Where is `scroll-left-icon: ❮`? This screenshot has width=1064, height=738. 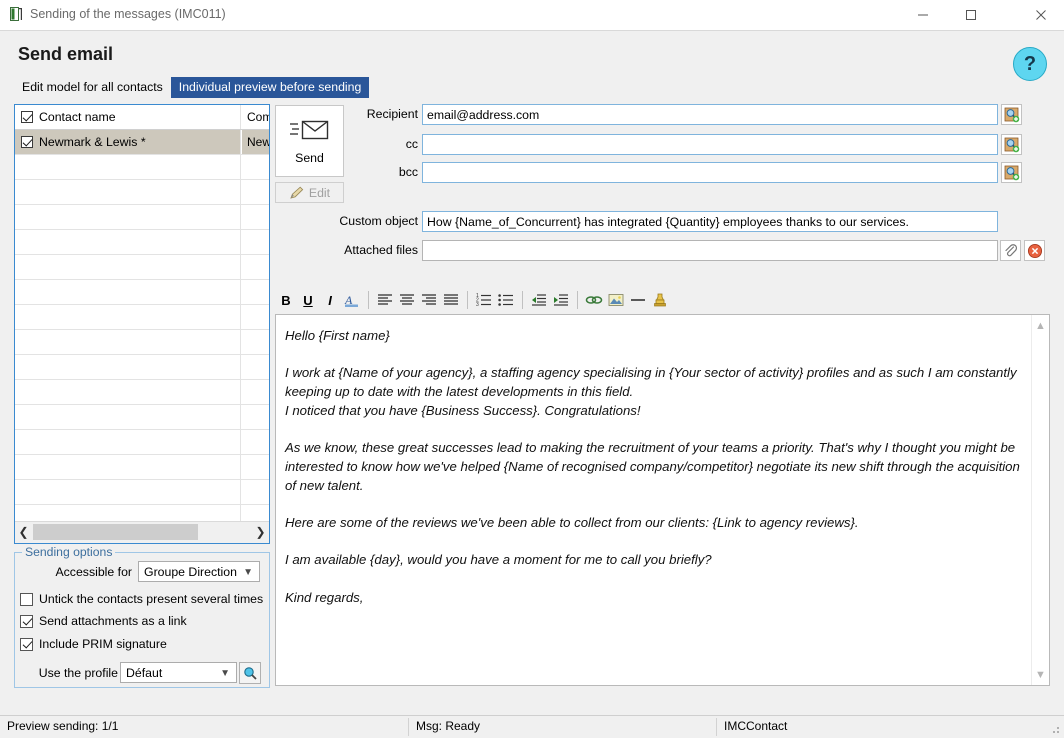
scroll-left-icon: ❮ is located at coordinates (23, 532).